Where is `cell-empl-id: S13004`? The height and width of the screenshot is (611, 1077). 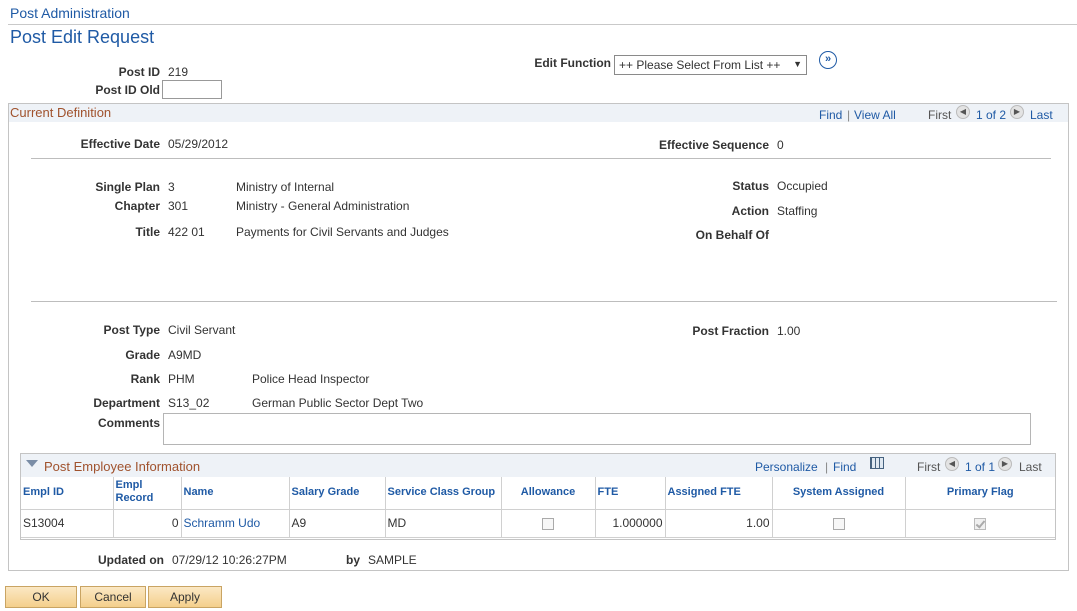 cell-empl-id: S13004 is located at coordinates (67, 523).